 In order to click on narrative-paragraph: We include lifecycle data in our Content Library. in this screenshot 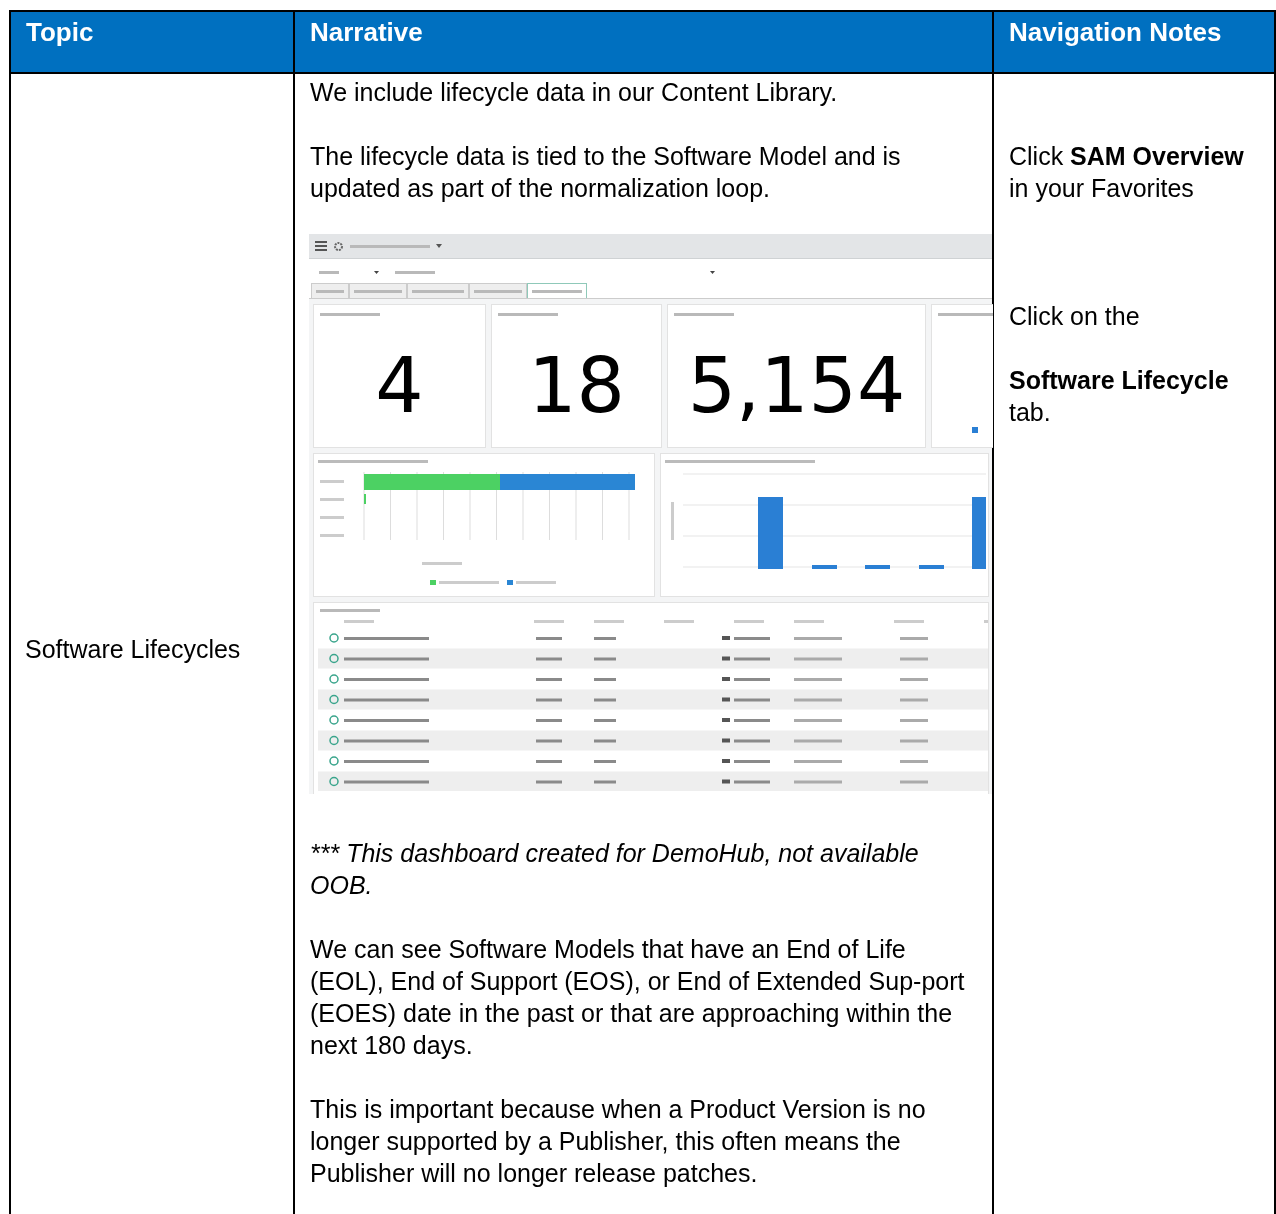, I will do `click(574, 92)`.